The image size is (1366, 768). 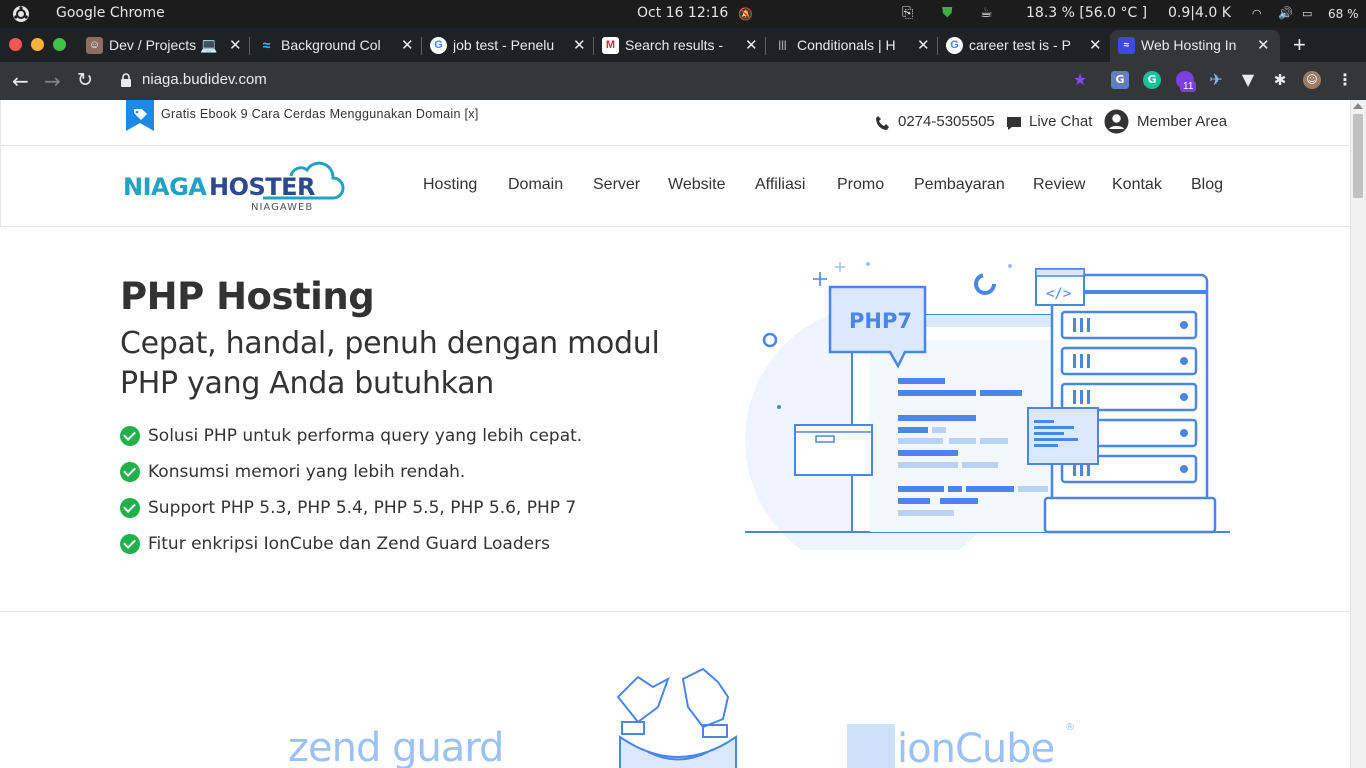 I want to click on tab-label: Web Hosting In, so click(x=1189, y=45).